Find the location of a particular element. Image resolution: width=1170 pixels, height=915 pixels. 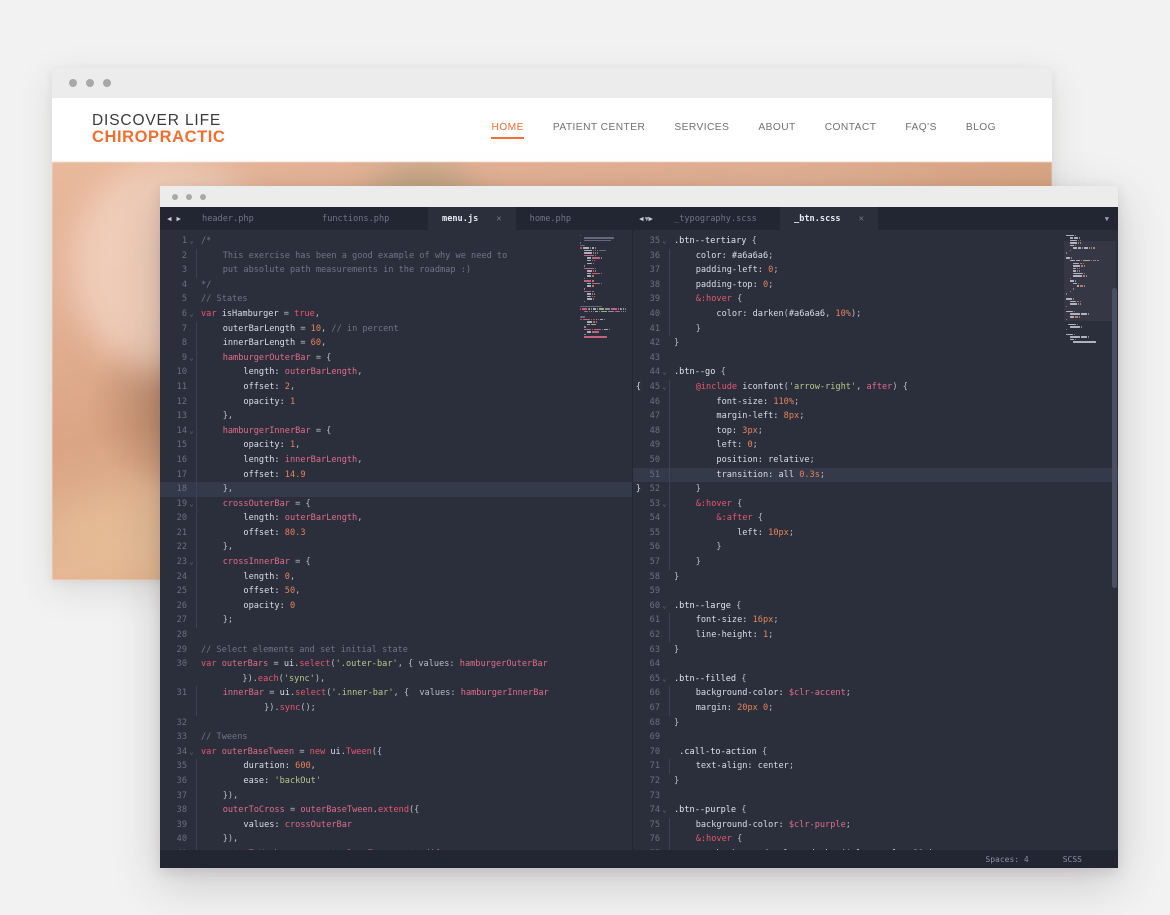

tab-menu-js: menu.js ✕ is located at coordinates (472, 218).